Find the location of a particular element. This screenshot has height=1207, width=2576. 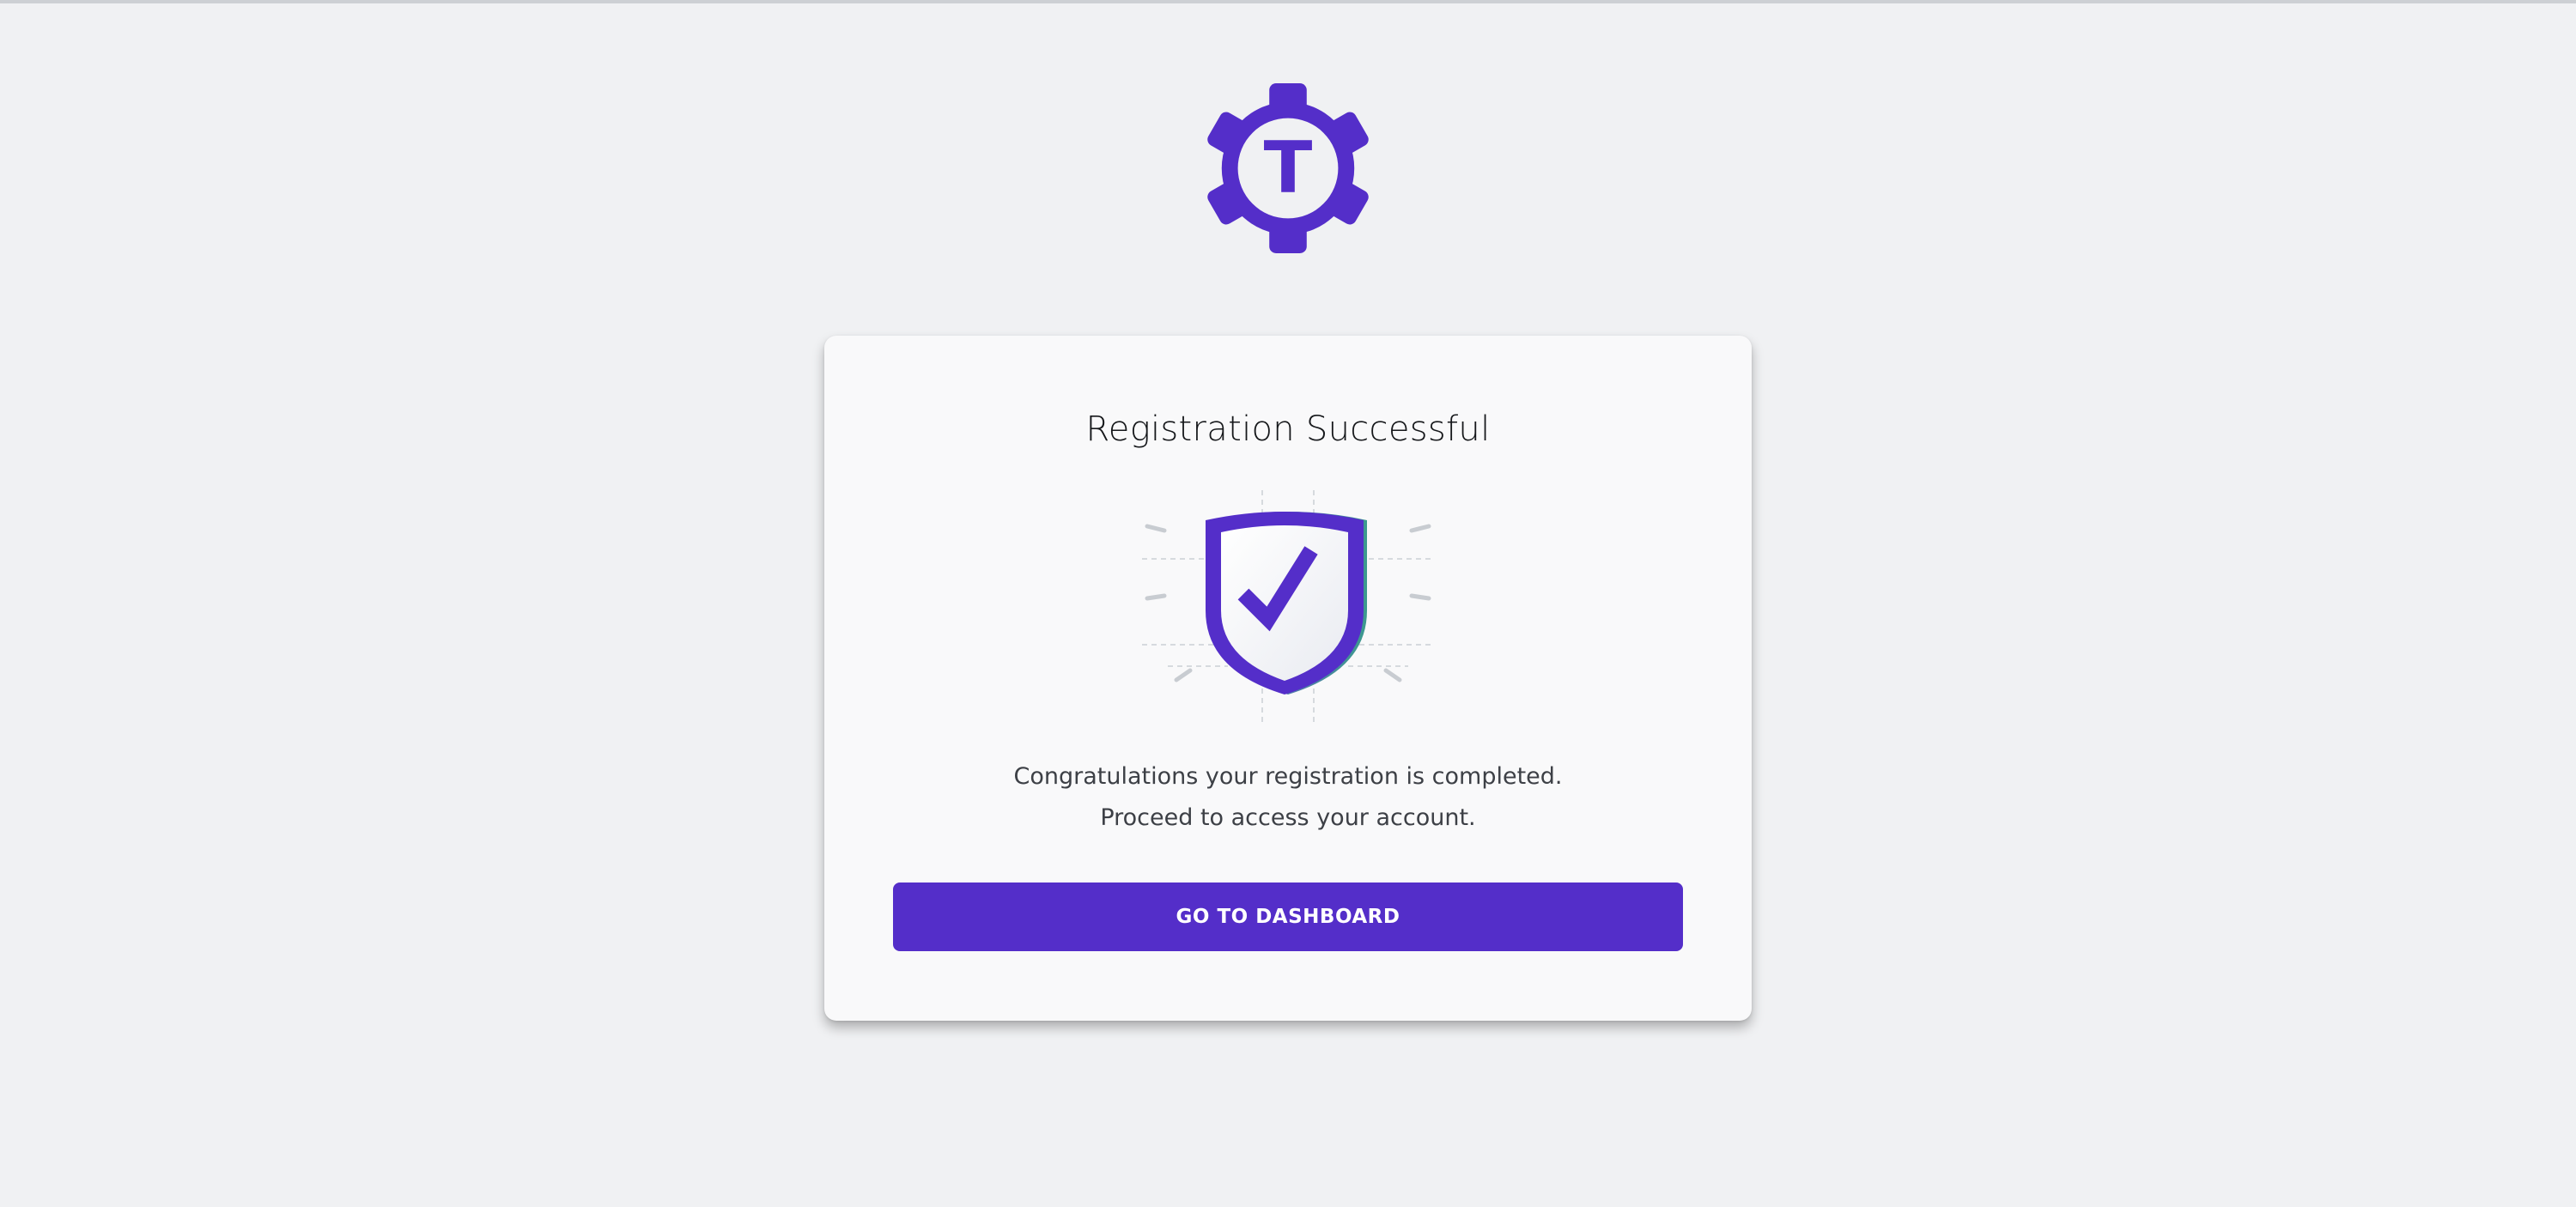

page-title: Registration Successful is located at coordinates (1288, 429).